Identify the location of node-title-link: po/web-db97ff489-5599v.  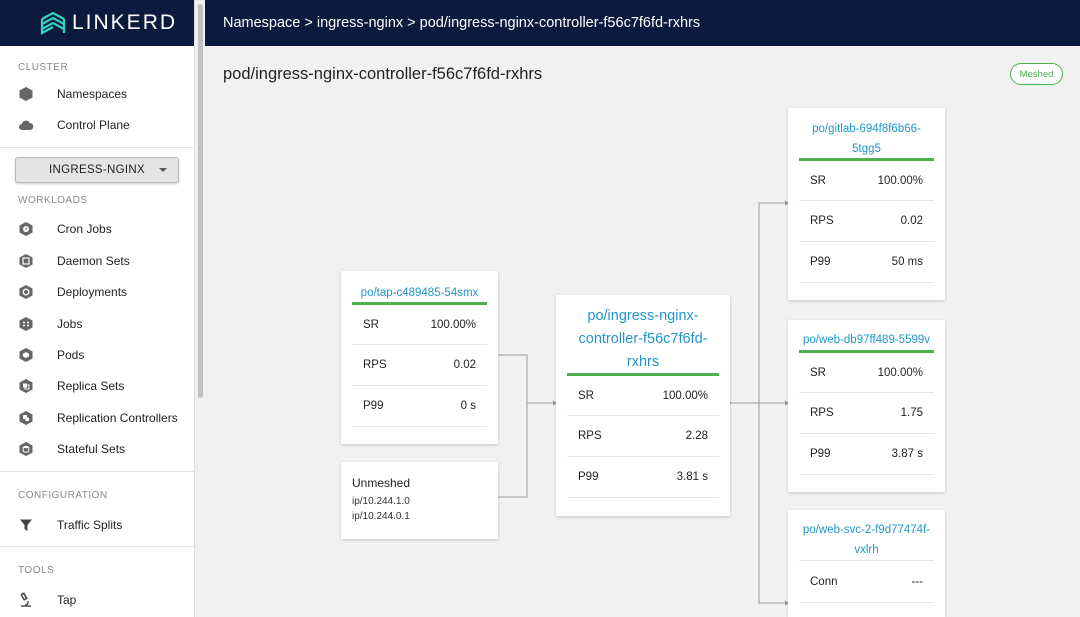
(866, 335).